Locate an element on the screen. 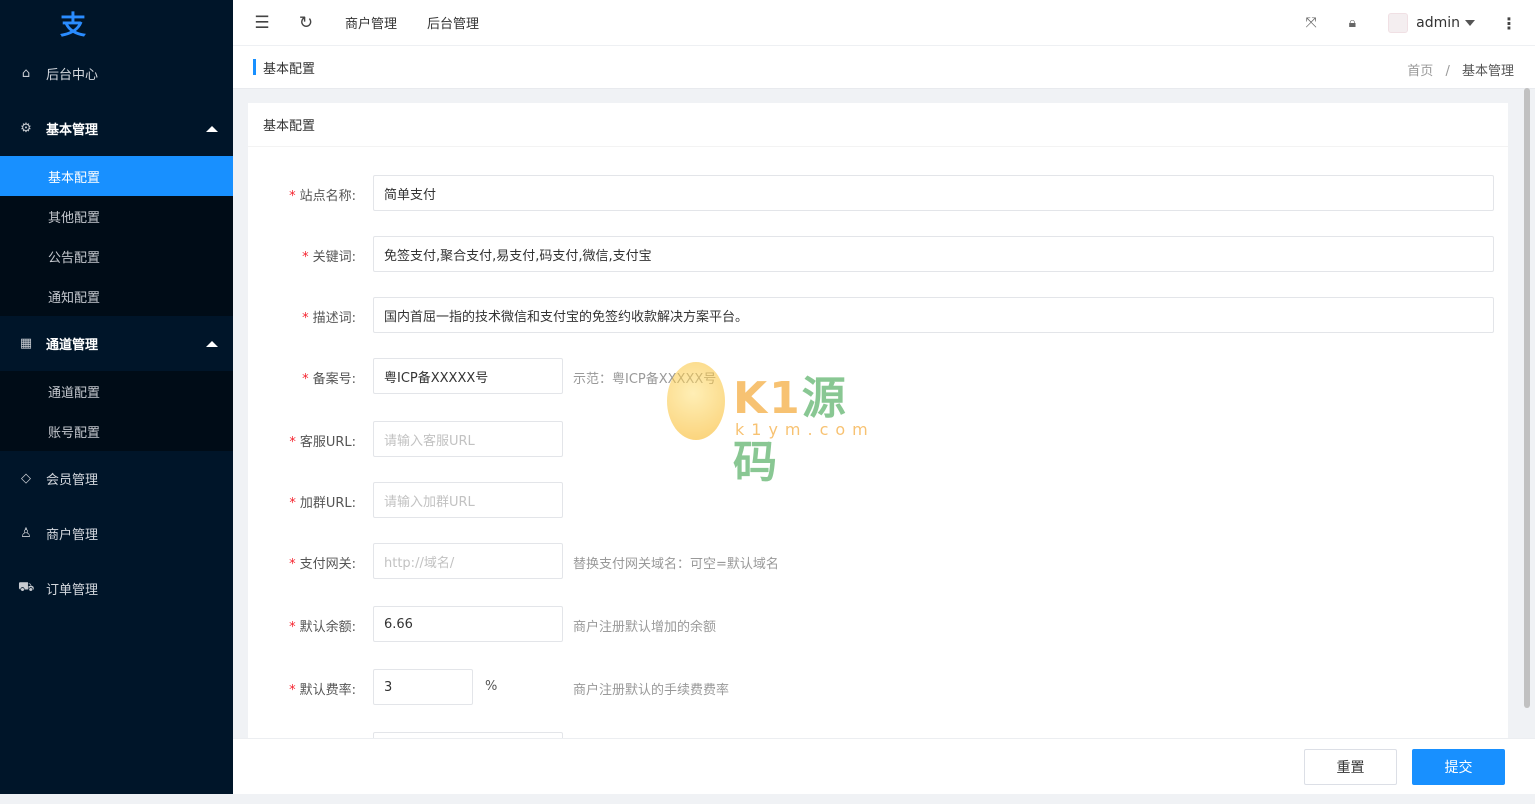 This screenshot has height=804, width=1535. sidebar-item-label: 通道管理 is located at coordinates (72, 345).